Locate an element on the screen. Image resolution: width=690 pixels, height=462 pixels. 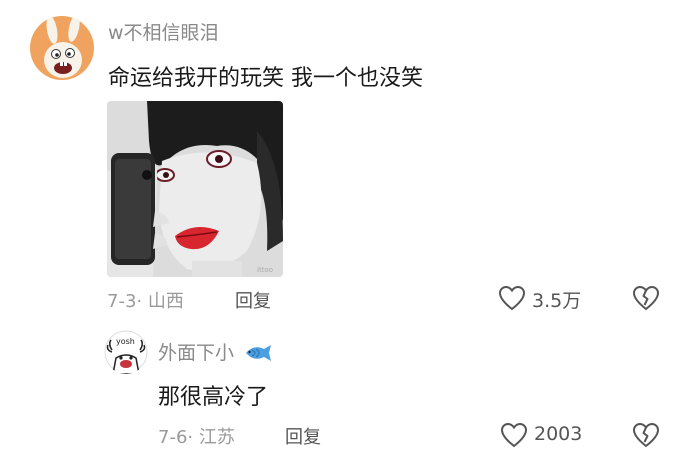
fish-icon is located at coordinates (258, 355).